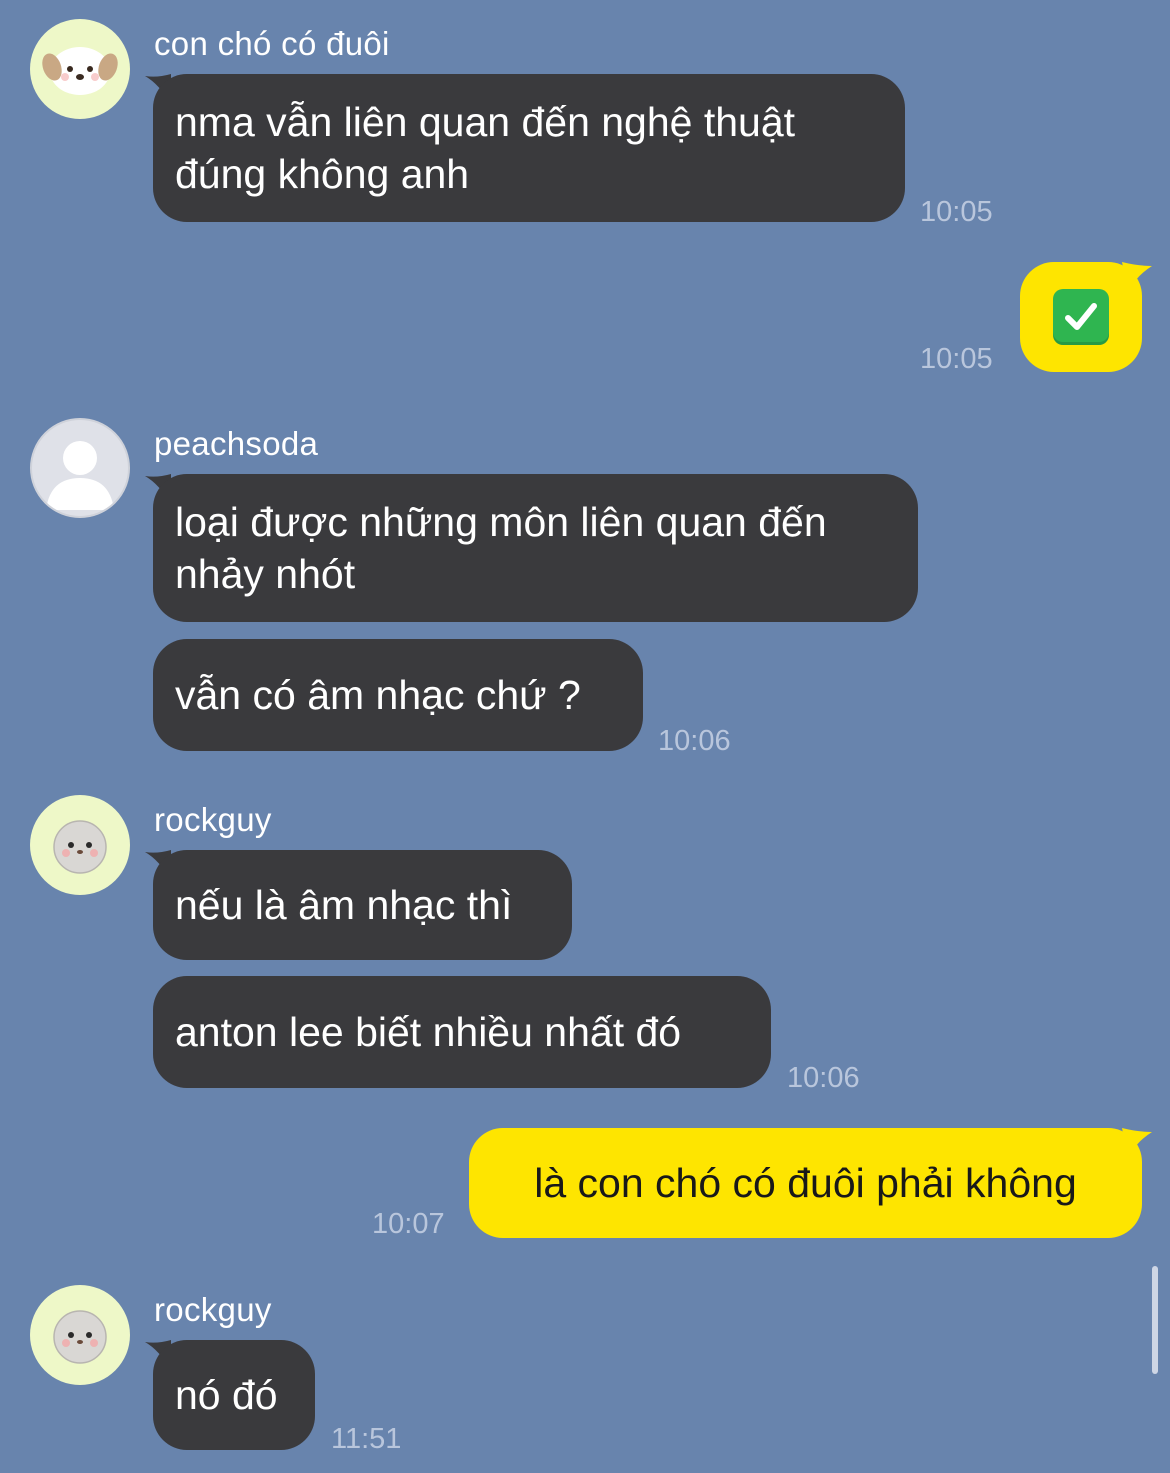 The width and height of the screenshot is (1170, 1473). I want to click on scrollbar, so click(1155, 1320).